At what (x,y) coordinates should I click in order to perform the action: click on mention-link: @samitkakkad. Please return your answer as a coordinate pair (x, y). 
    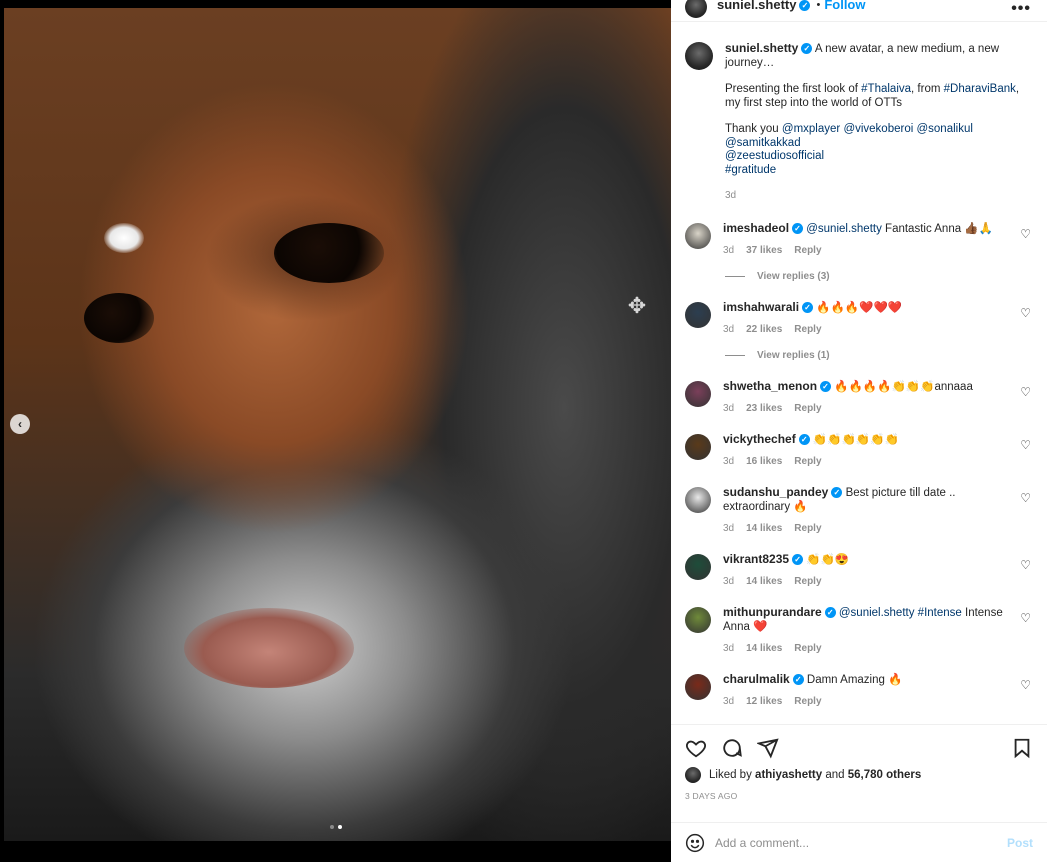
    Looking at the image, I should click on (763, 143).